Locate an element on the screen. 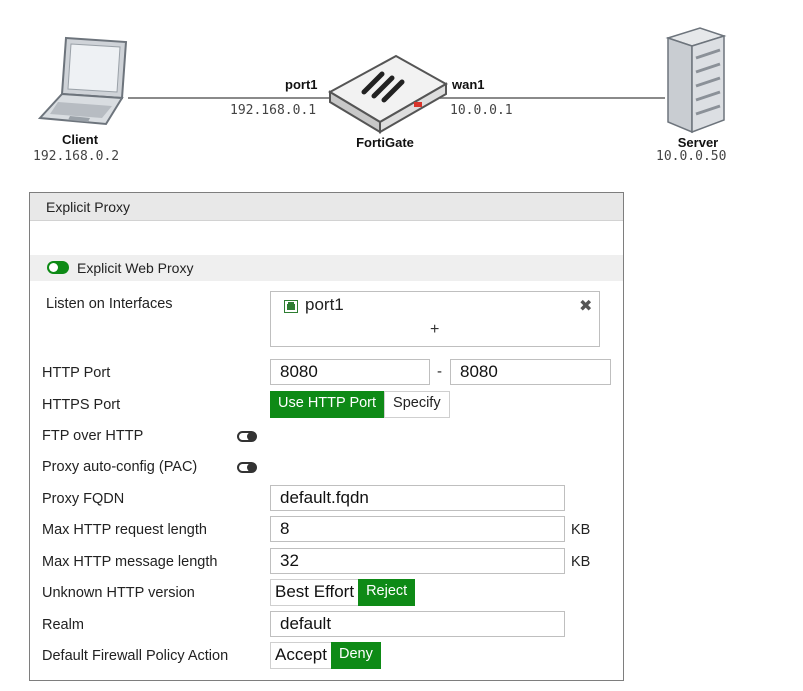  server-icon is located at coordinates (696, 80).